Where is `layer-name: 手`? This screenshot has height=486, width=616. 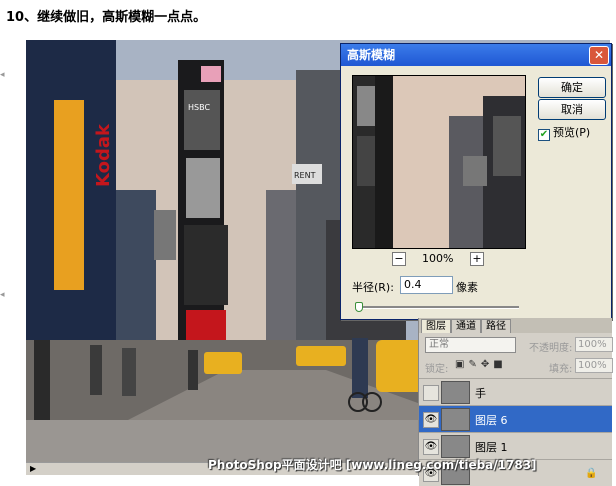 layer-name: 手 is located at coordinates (480, 393).